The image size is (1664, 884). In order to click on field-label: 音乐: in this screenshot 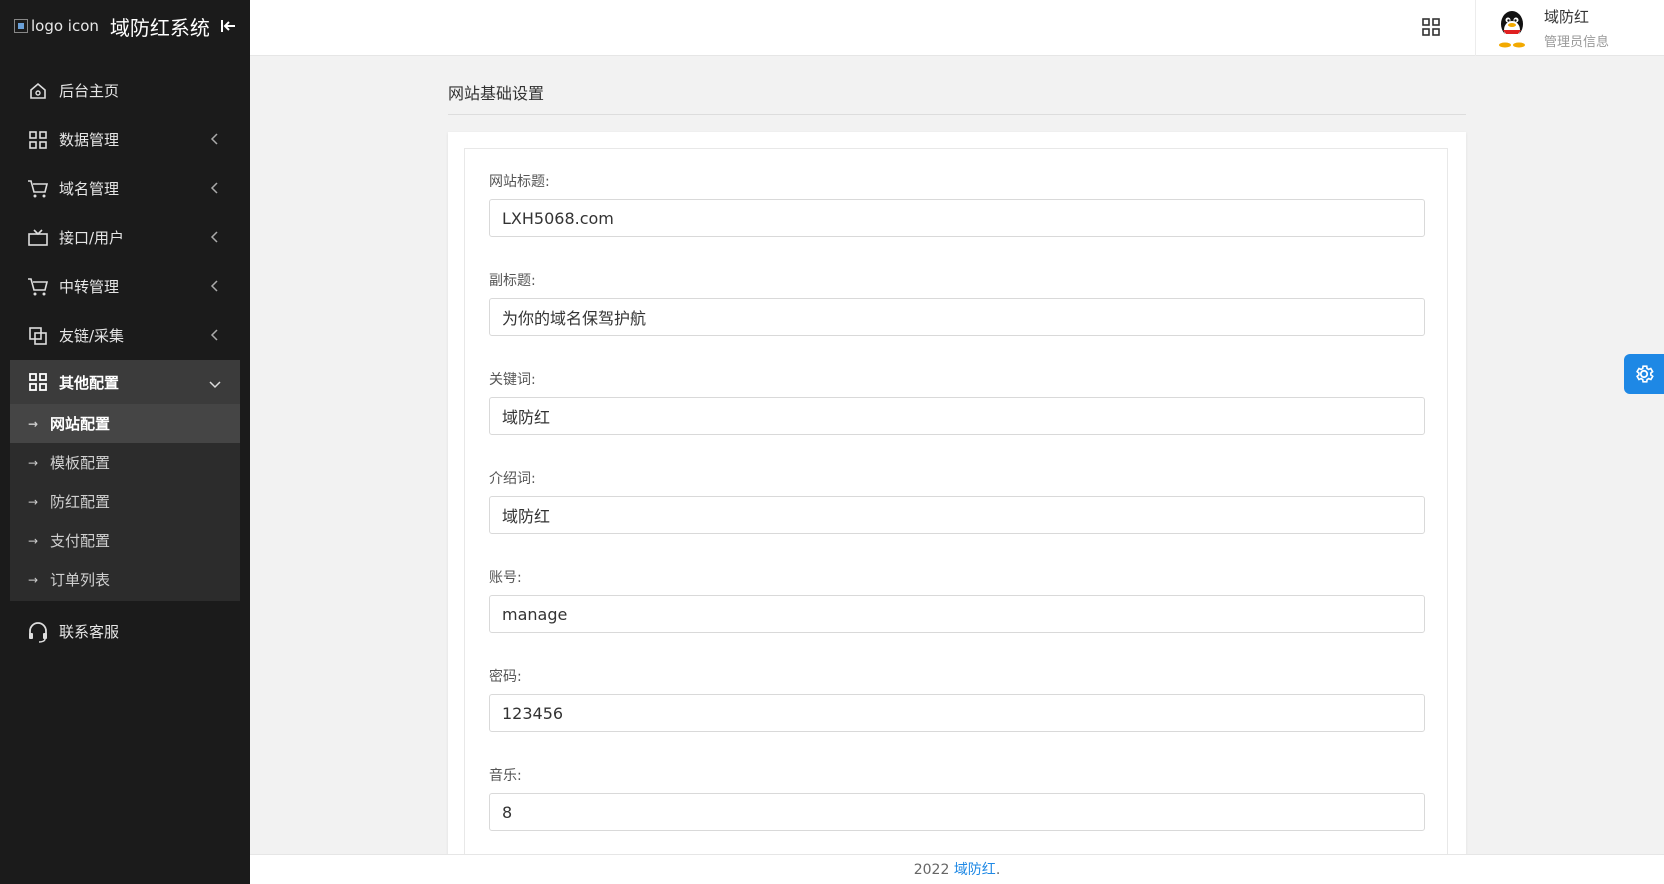, I will do `click(505, 776)`.